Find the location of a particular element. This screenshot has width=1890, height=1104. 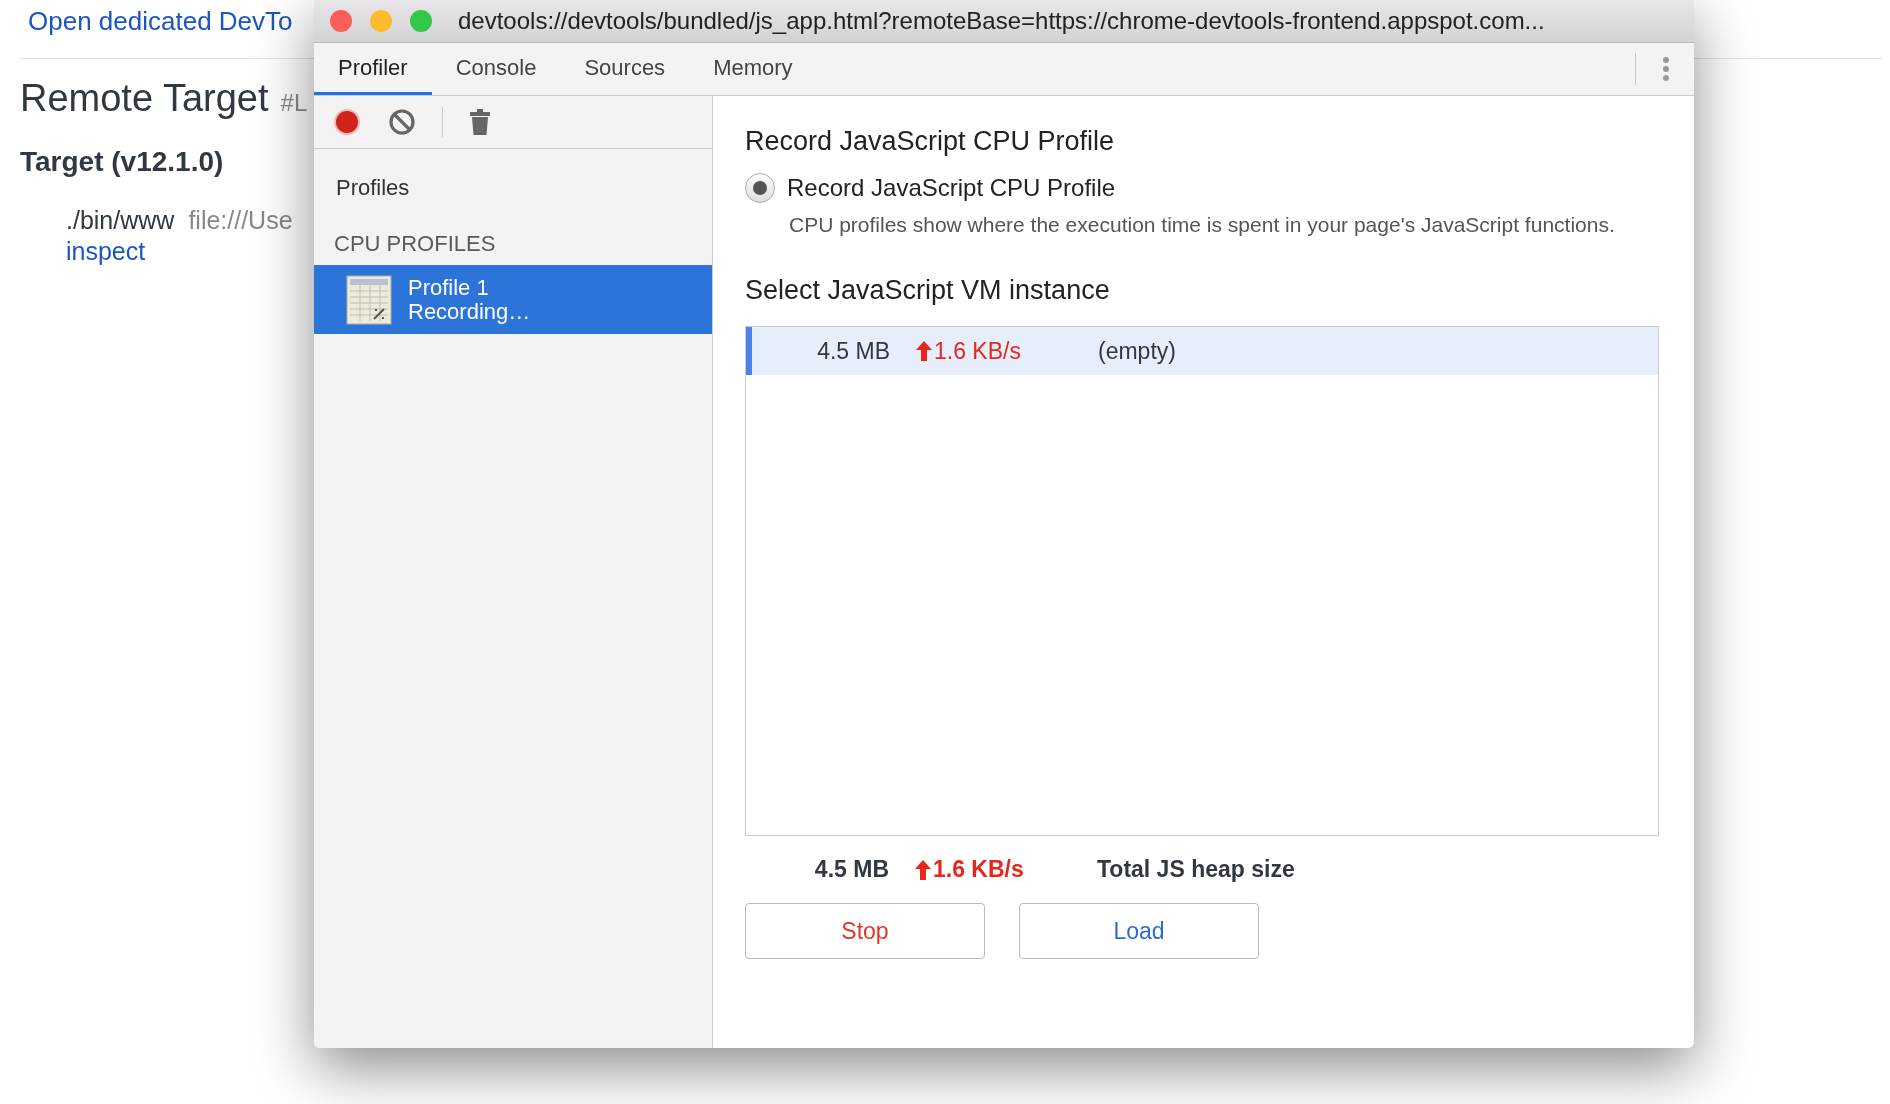

total-heap-rate: 1.6 KB/s is located at coordinates (979, 869).